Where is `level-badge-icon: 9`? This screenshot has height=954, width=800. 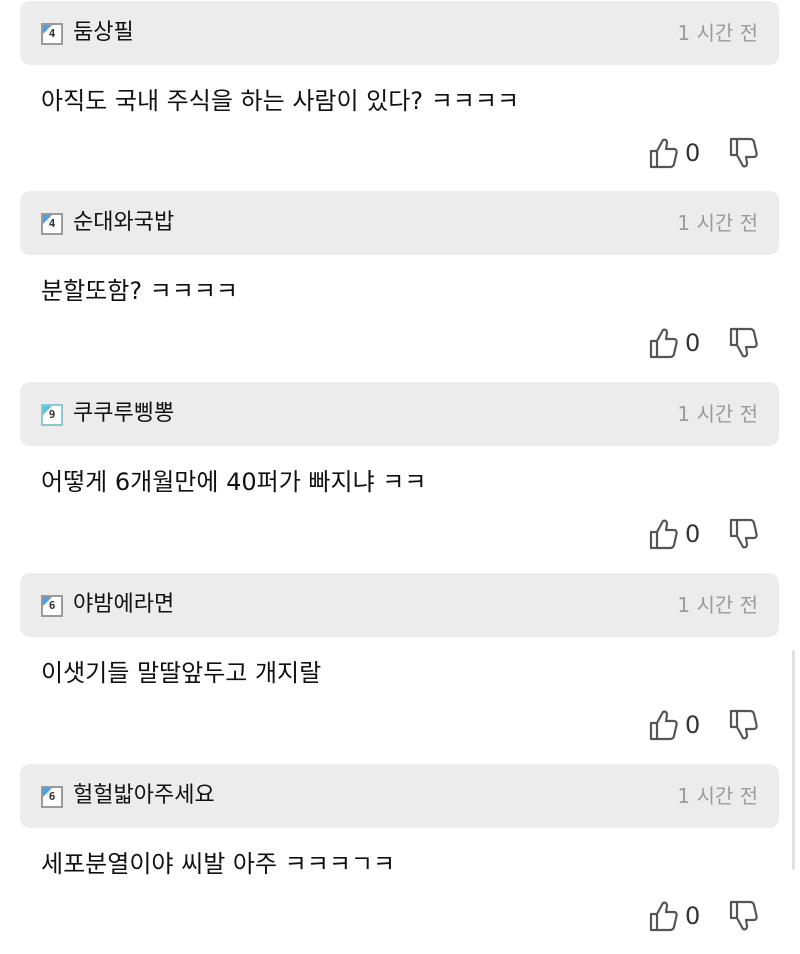 level-badge-icon: 9 is located at coordinates (52, 415).